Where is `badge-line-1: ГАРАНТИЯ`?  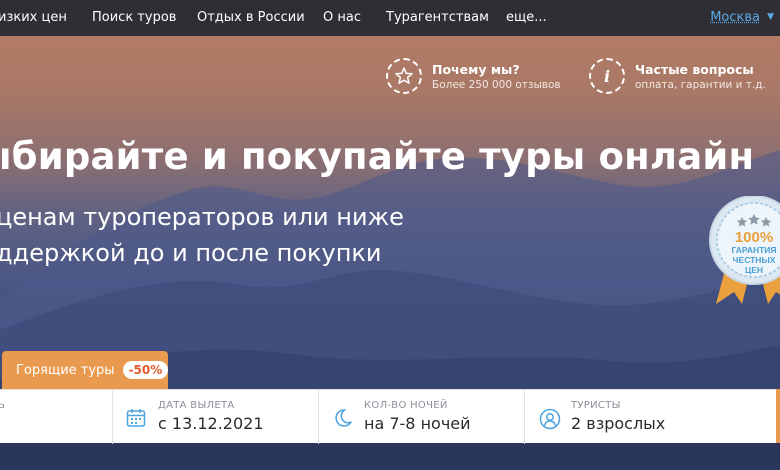 badge-line-1: ГАРАНТИЯ is located at coordinates (753, 250).